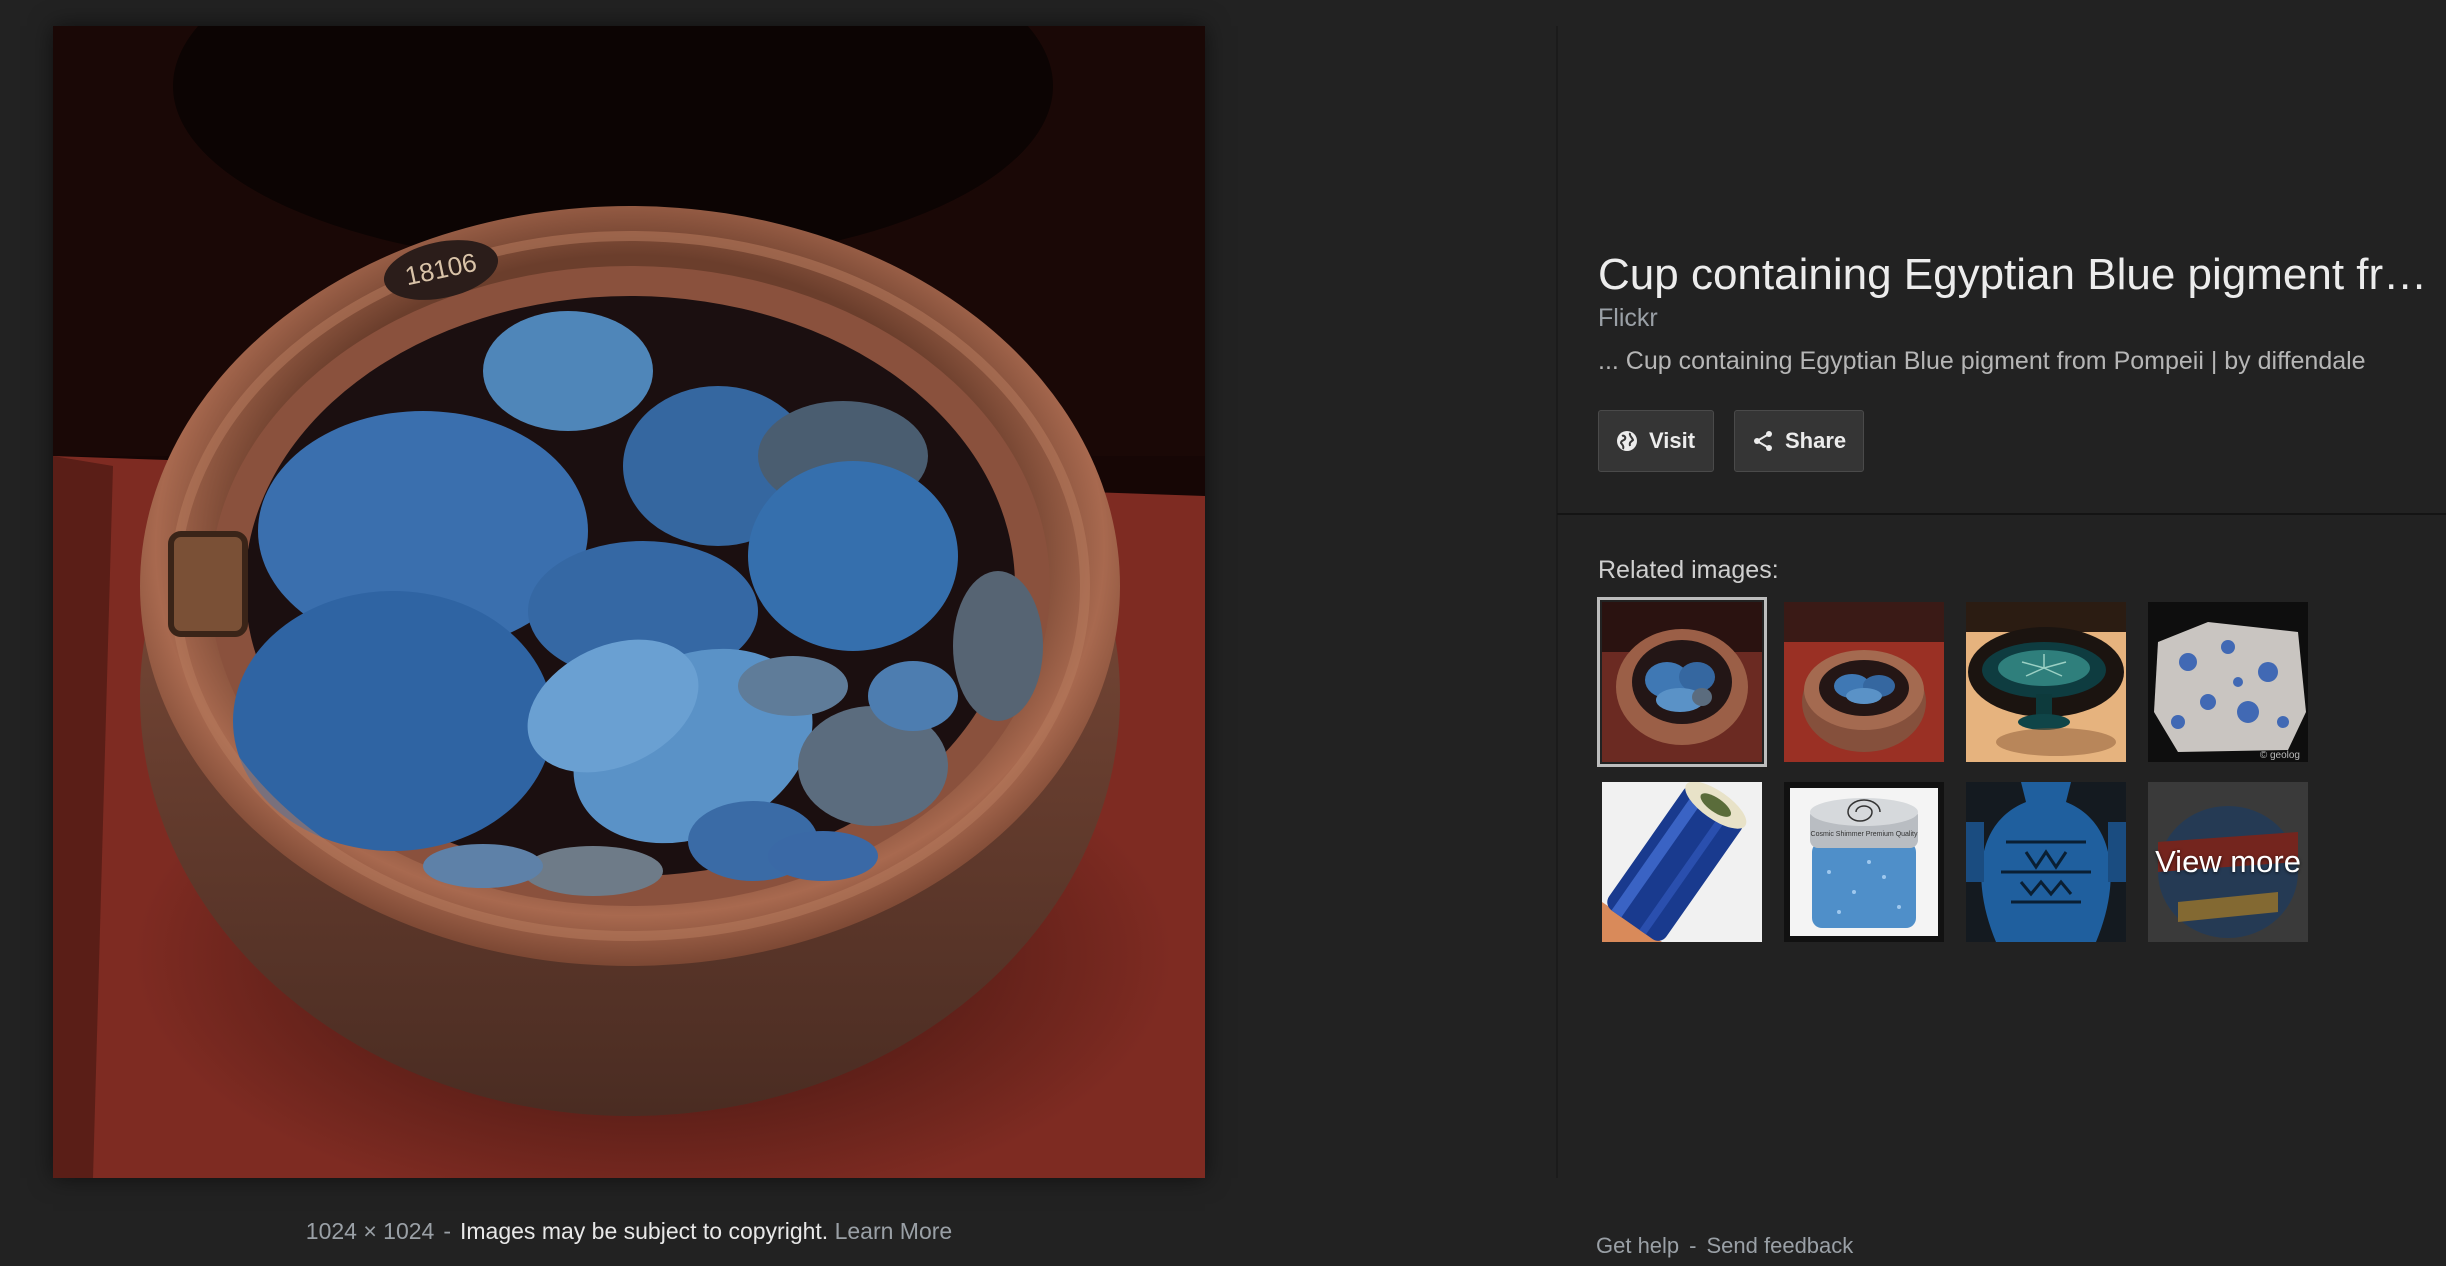 This screenshot has width=2446, height=1266. I want to click on related-thumb-blue-pigment-cup-red, so click(1864, 682).